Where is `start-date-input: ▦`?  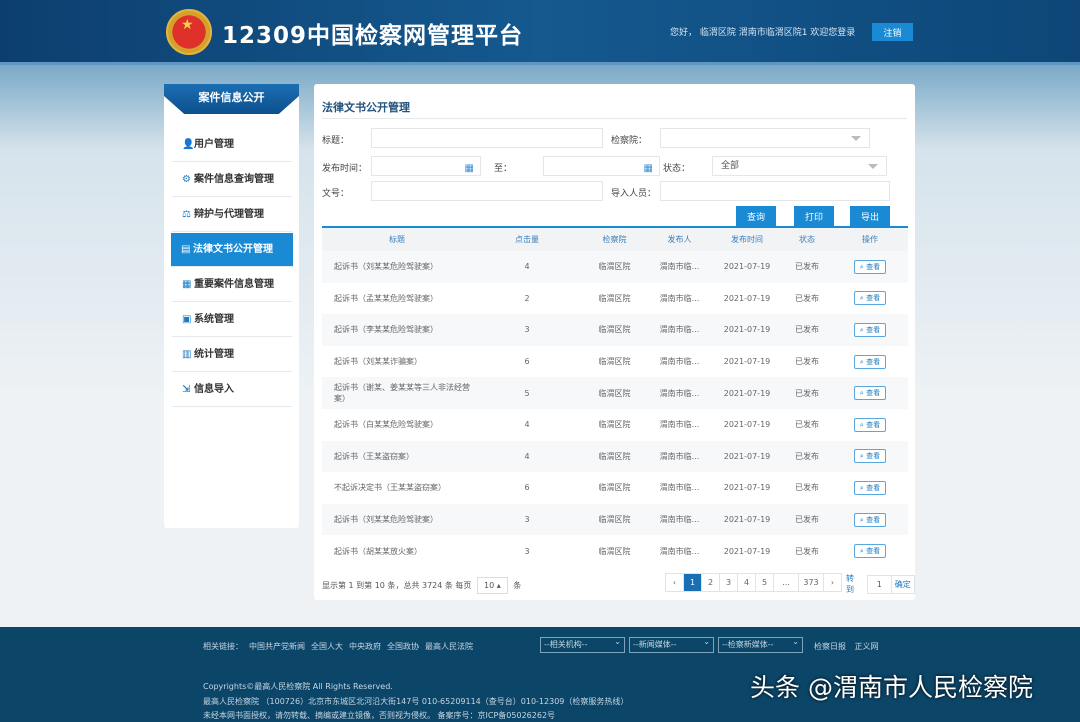
start-date-input: ▦ is located at coordinates (426, 166).